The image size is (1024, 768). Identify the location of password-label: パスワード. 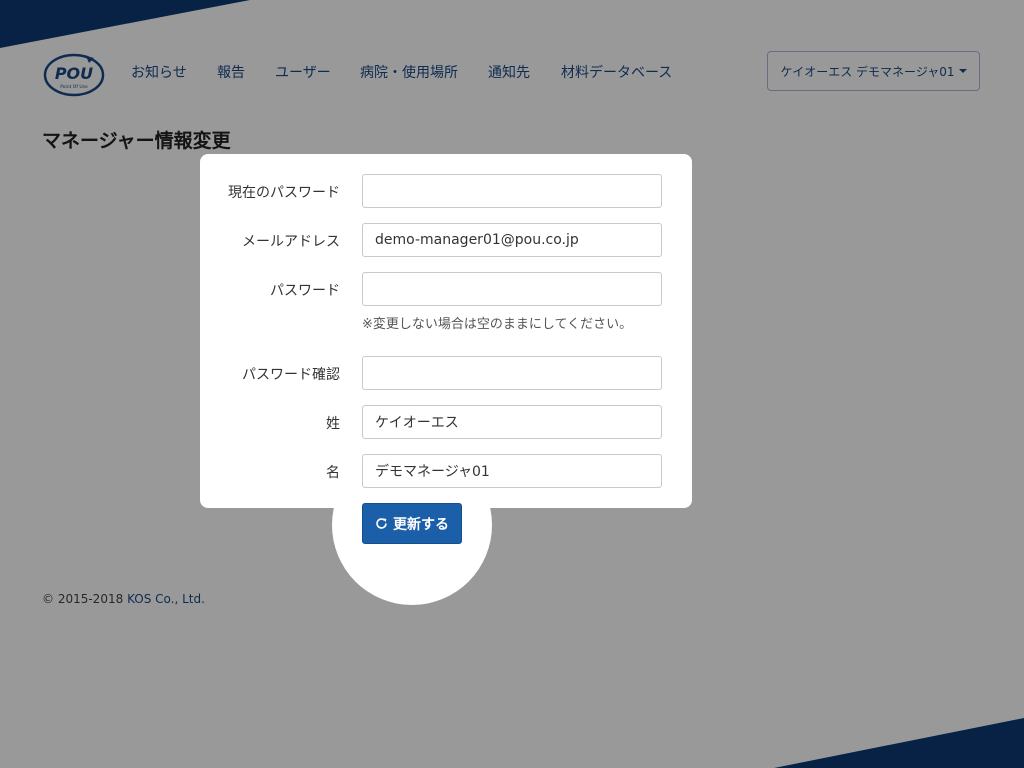
(305, 291).